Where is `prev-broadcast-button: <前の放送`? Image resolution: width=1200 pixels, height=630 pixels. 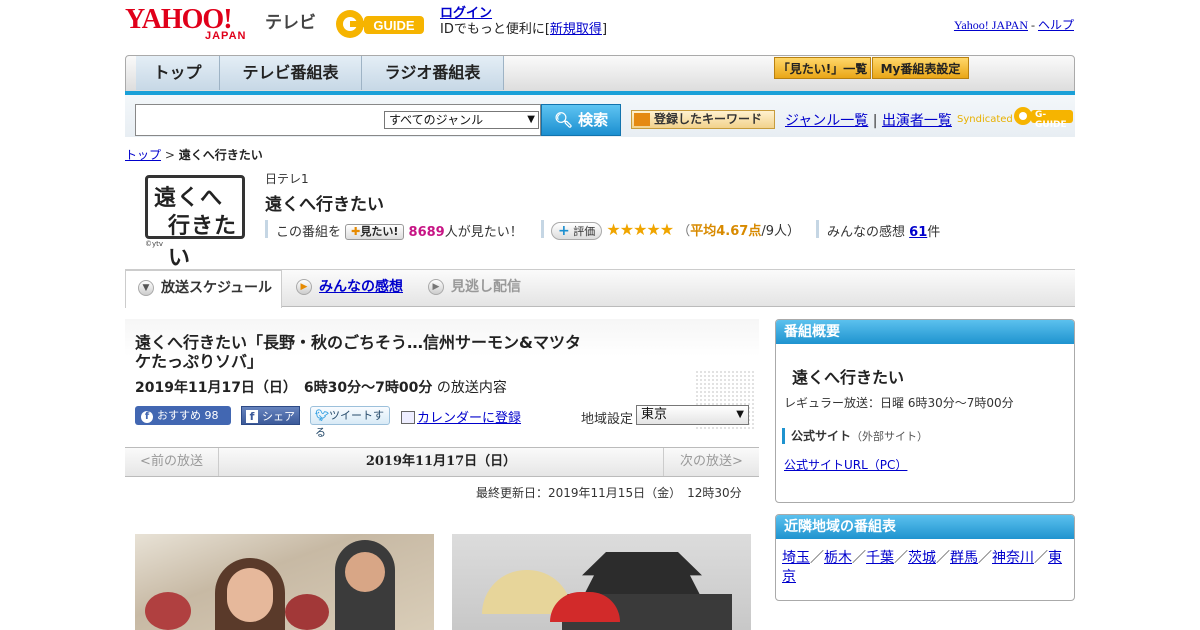
prev-broadcast-button: <前の放送 is located at coordinates (172, 462).